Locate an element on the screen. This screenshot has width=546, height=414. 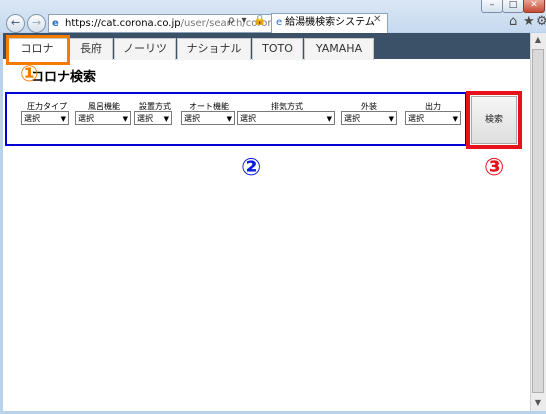
scroll-down-icon: ▼ is located at coordinates (538, 403).